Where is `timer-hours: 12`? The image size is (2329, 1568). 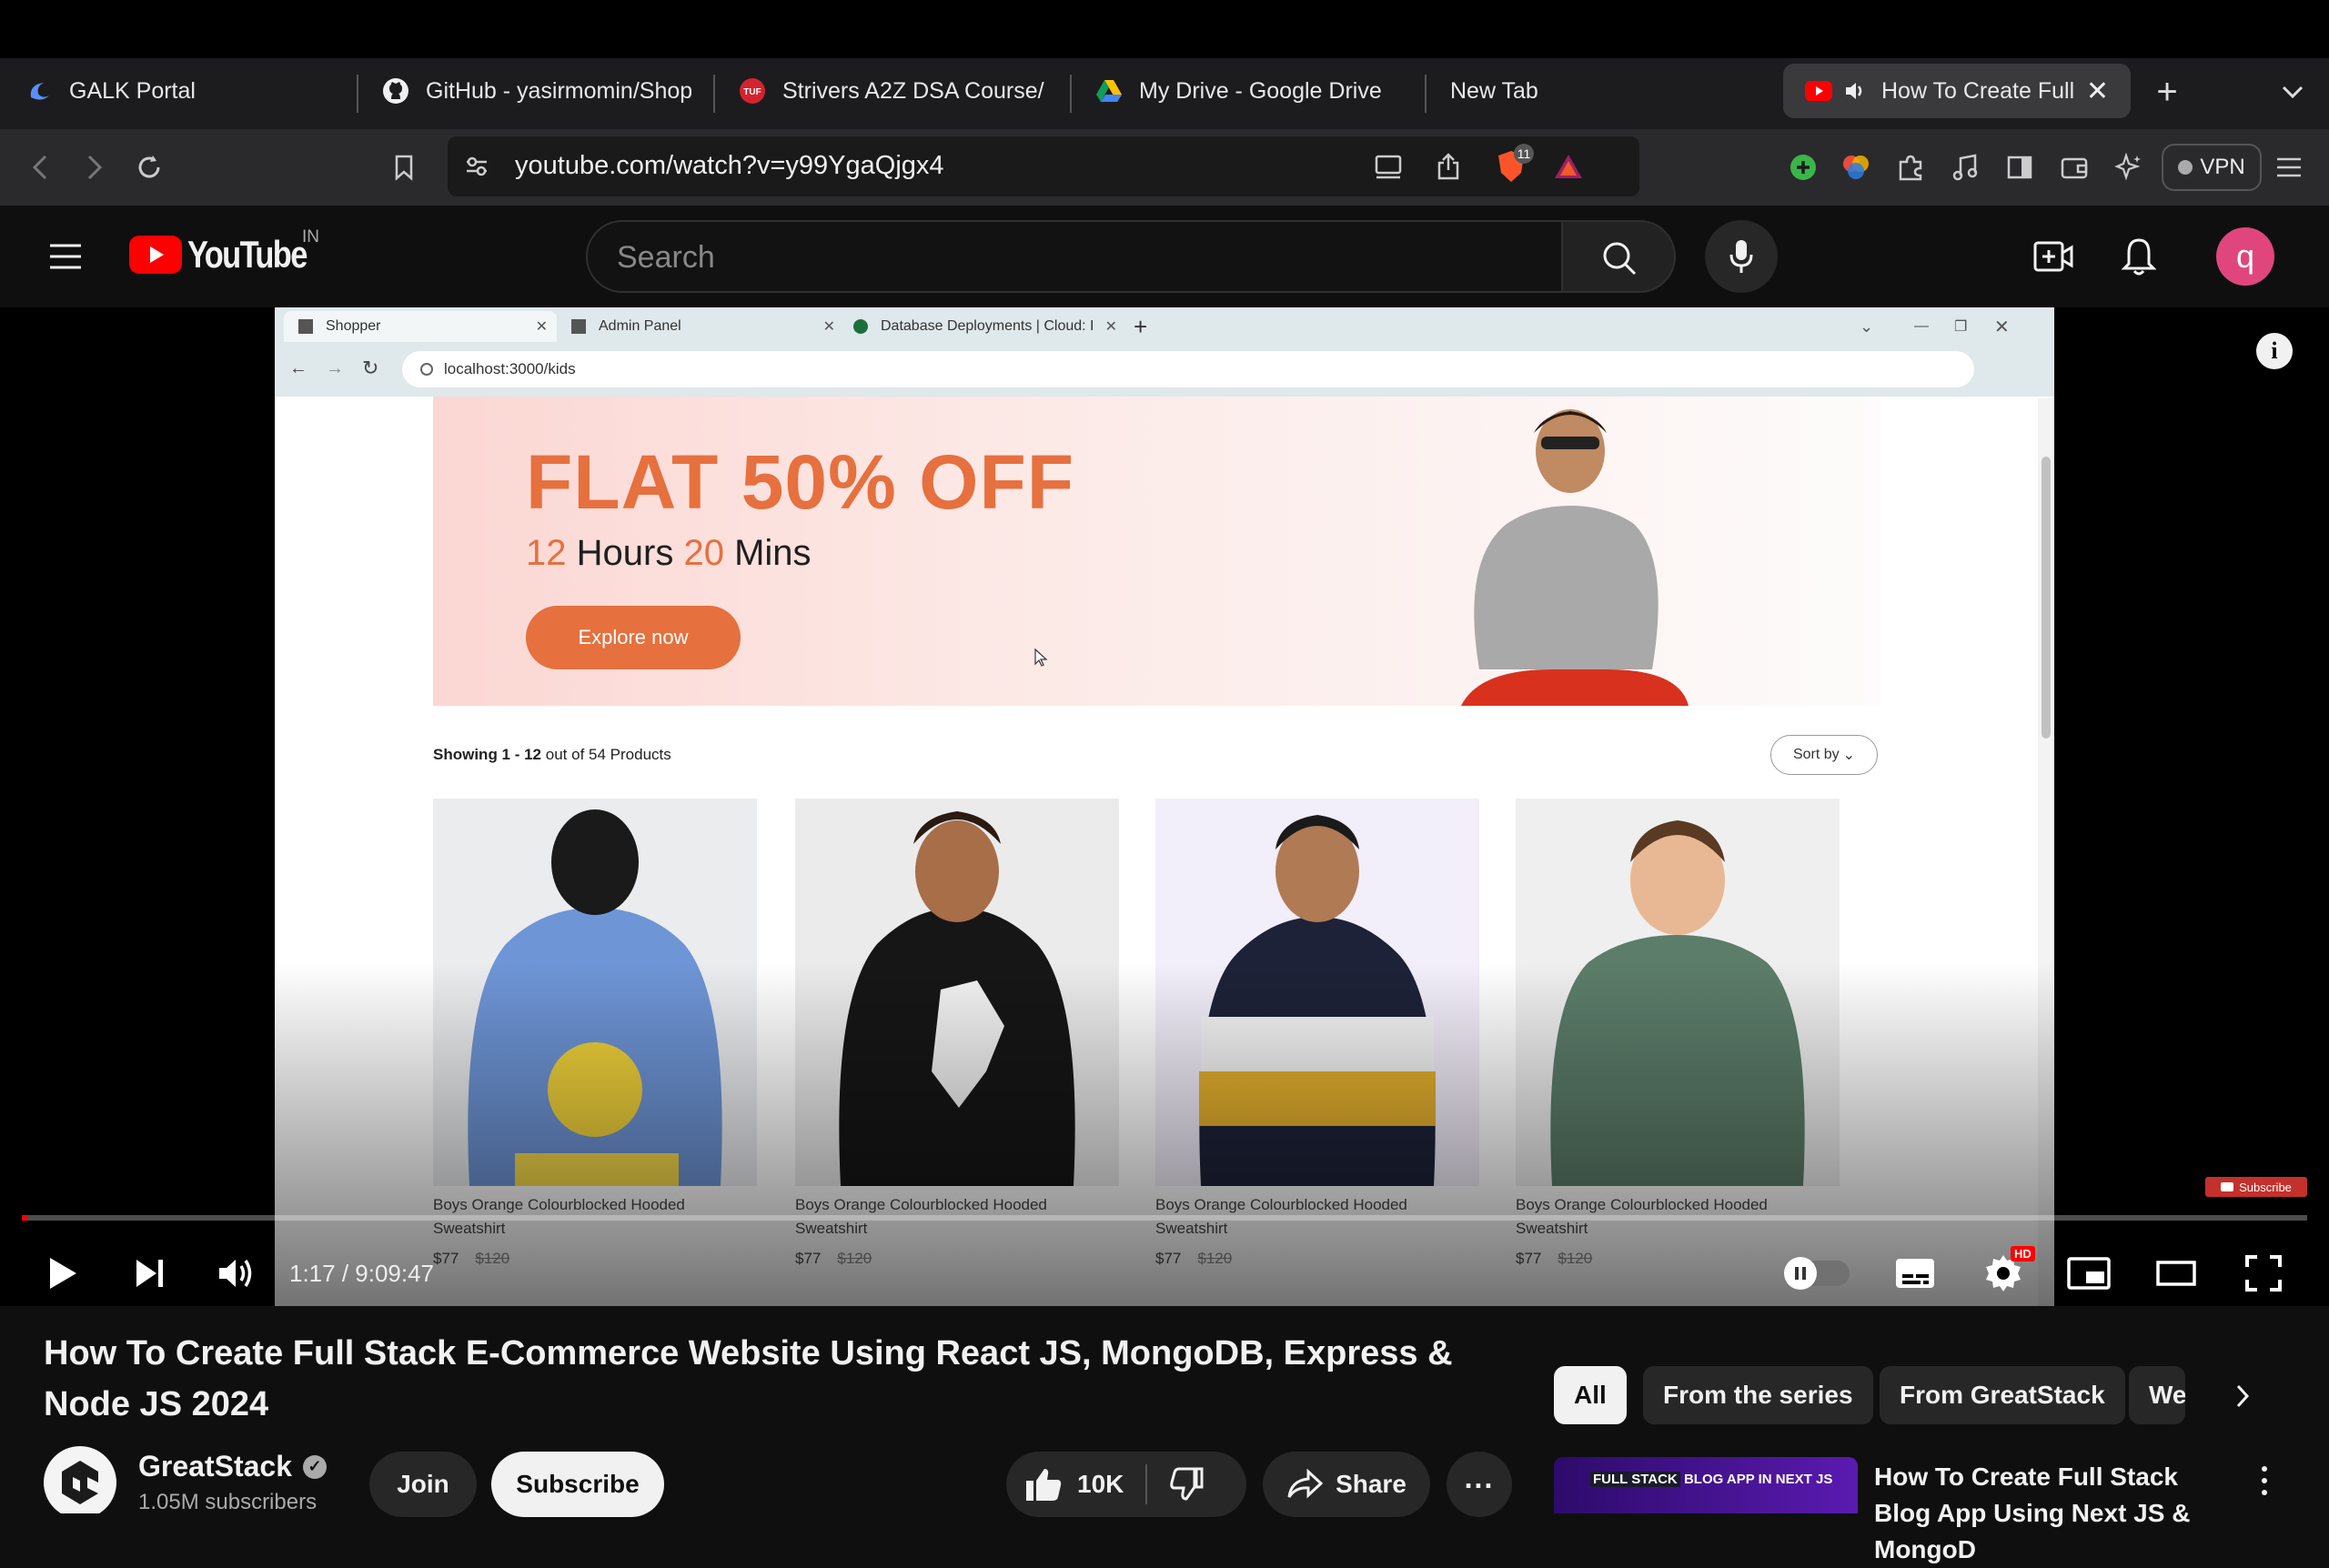 timer-hours: 12 is located at coordinates (546, 553).